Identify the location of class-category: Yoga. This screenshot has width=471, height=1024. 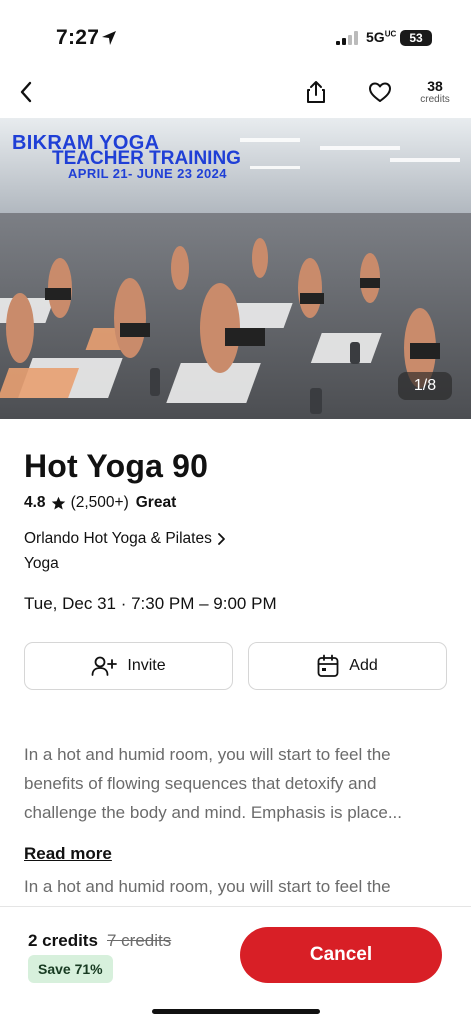
(41, 563).